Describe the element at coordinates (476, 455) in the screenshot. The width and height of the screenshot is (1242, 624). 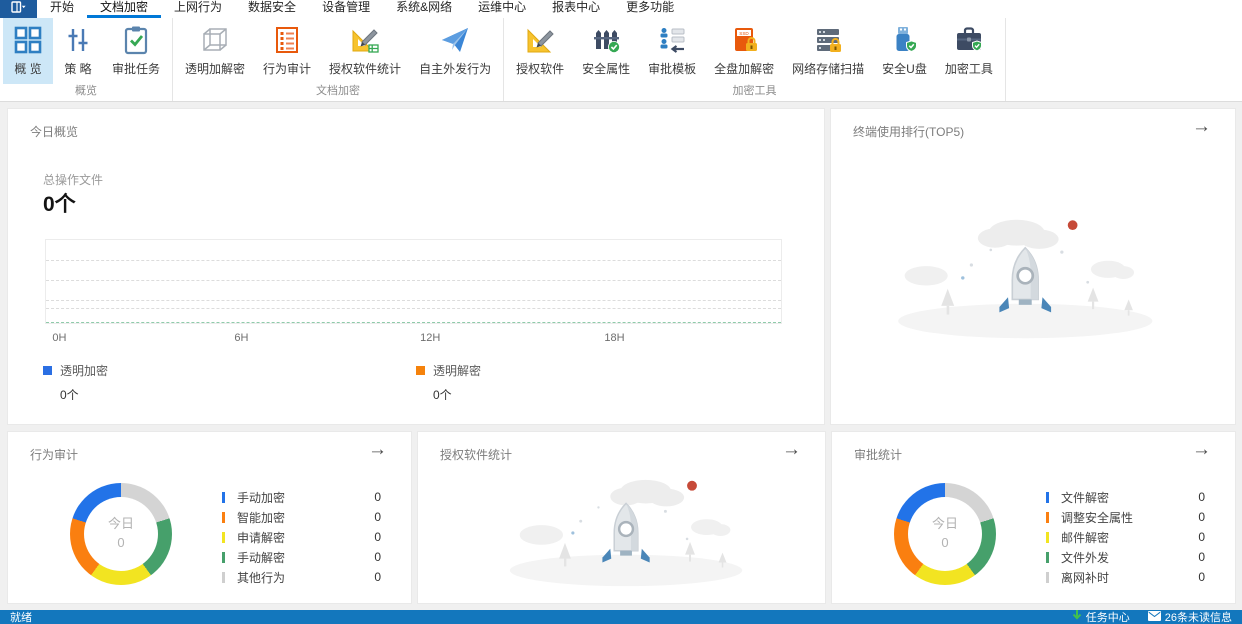
I see `card-title: 授权软件统计` at that location.